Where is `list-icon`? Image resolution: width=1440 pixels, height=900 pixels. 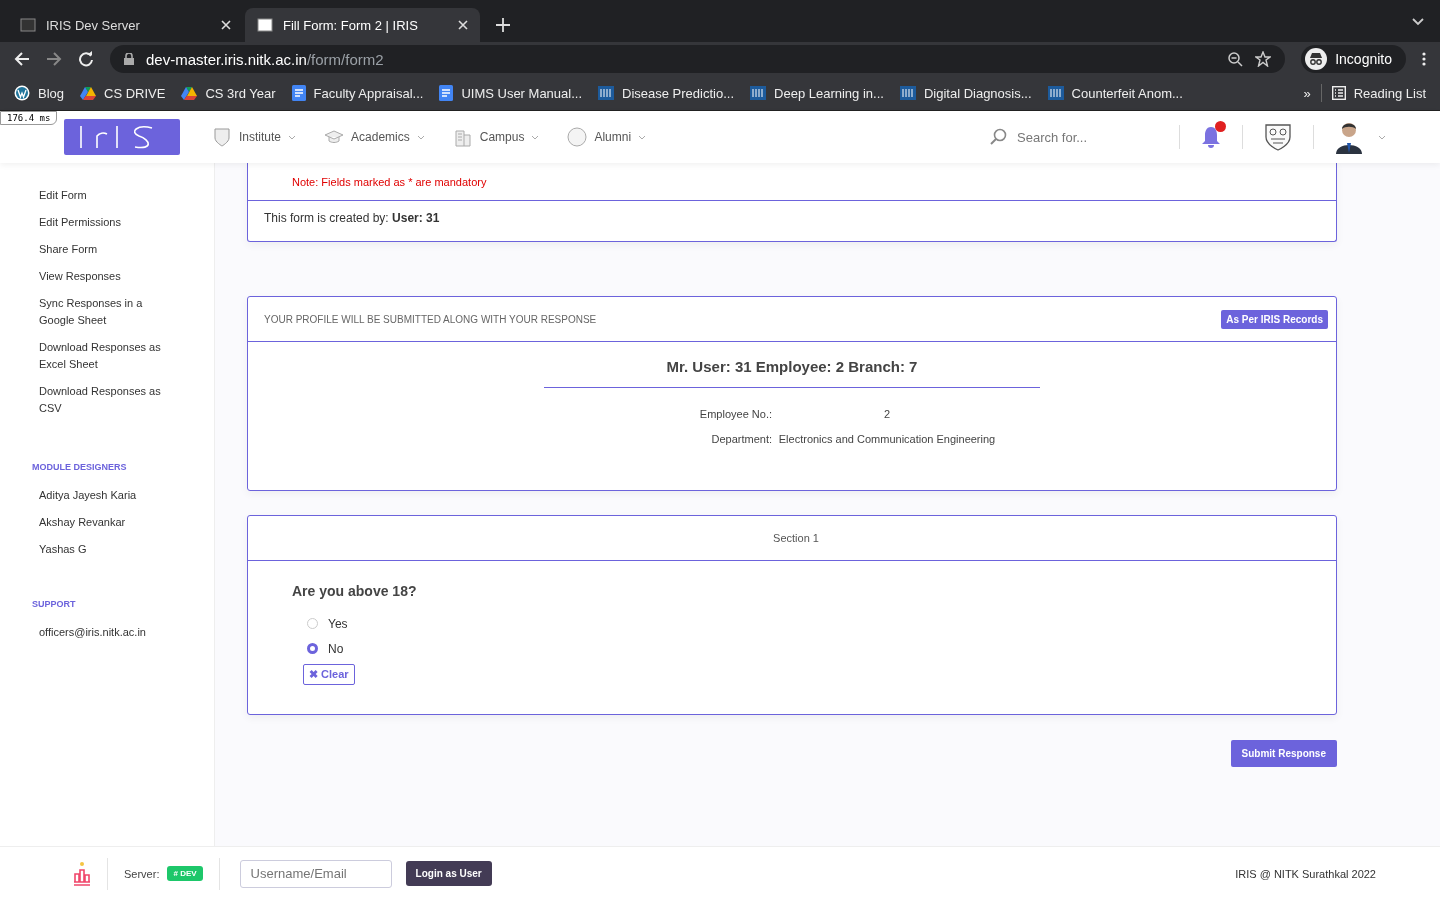
list-icon is located at coordinates (1338, 93).